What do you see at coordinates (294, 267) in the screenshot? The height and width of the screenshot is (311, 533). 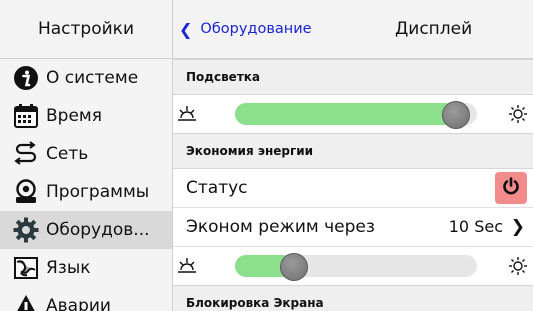 I see `eco-brightness-slider-thumb` at bounding box center [294, 267].